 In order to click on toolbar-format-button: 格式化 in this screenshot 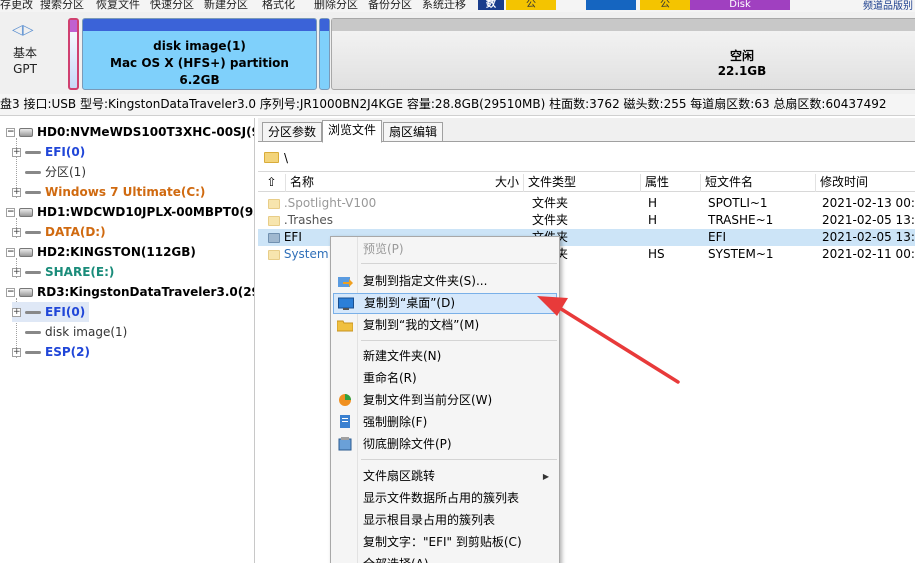, I will do `click(278, 6)`.